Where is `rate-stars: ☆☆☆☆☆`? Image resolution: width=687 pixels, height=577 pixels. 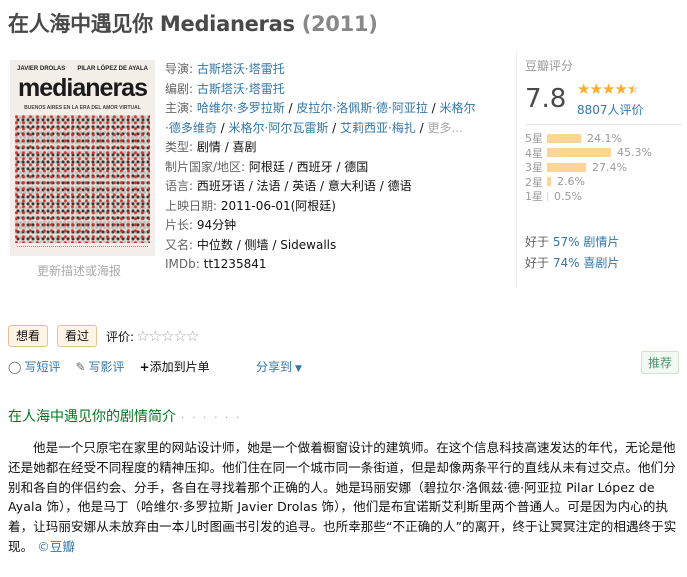 rate-stars: ☆☆☆☆☆ is located at coordinates (167, 336).